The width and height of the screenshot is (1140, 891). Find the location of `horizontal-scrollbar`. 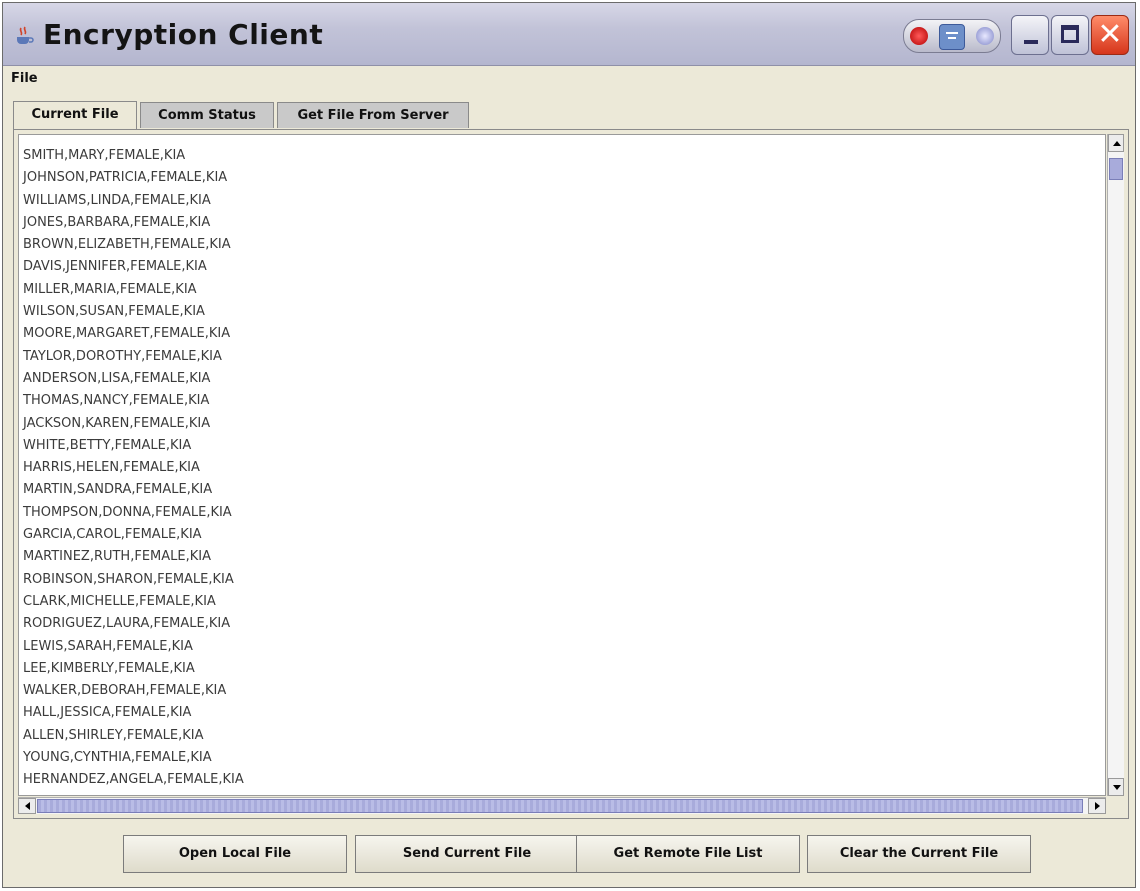

horizontal-scrollbar is located at coordinates (562, 805).